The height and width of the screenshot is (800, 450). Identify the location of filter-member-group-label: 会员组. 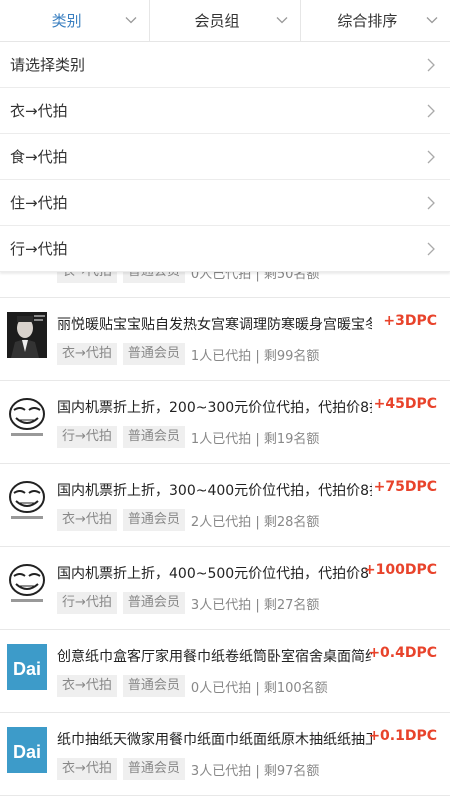
(217, 21).